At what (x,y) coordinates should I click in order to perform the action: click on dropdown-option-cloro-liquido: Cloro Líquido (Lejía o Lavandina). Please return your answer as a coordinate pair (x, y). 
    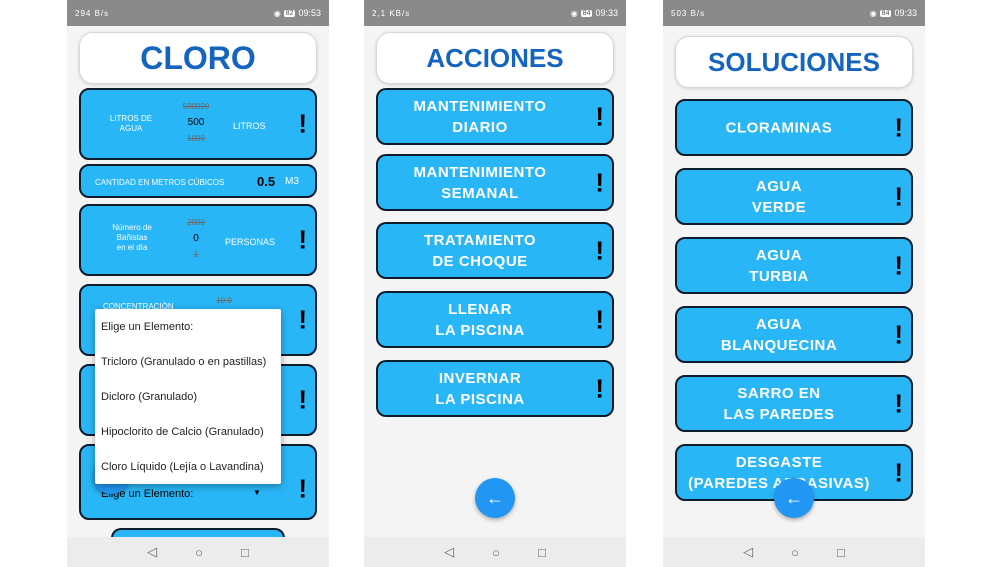
    Looking at the image, I should click on (188, 476).